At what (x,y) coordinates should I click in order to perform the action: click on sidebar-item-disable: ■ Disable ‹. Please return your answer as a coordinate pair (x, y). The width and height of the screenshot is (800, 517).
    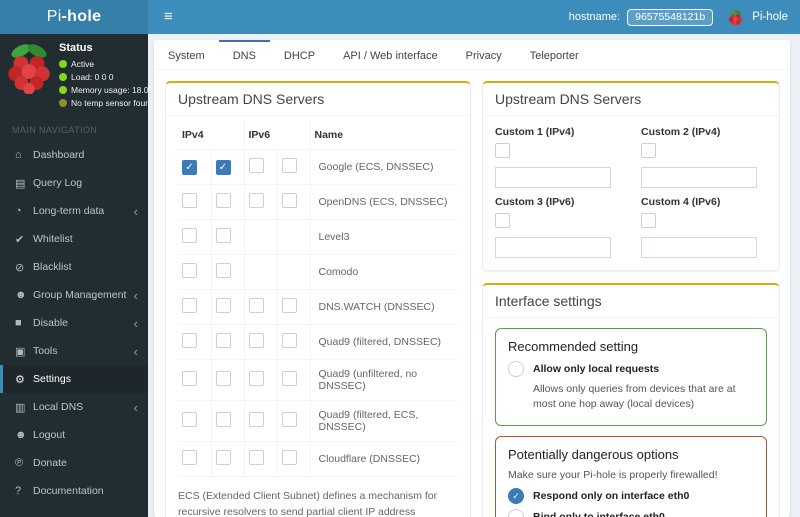
    Looking at the image, I should click on (74, 323).